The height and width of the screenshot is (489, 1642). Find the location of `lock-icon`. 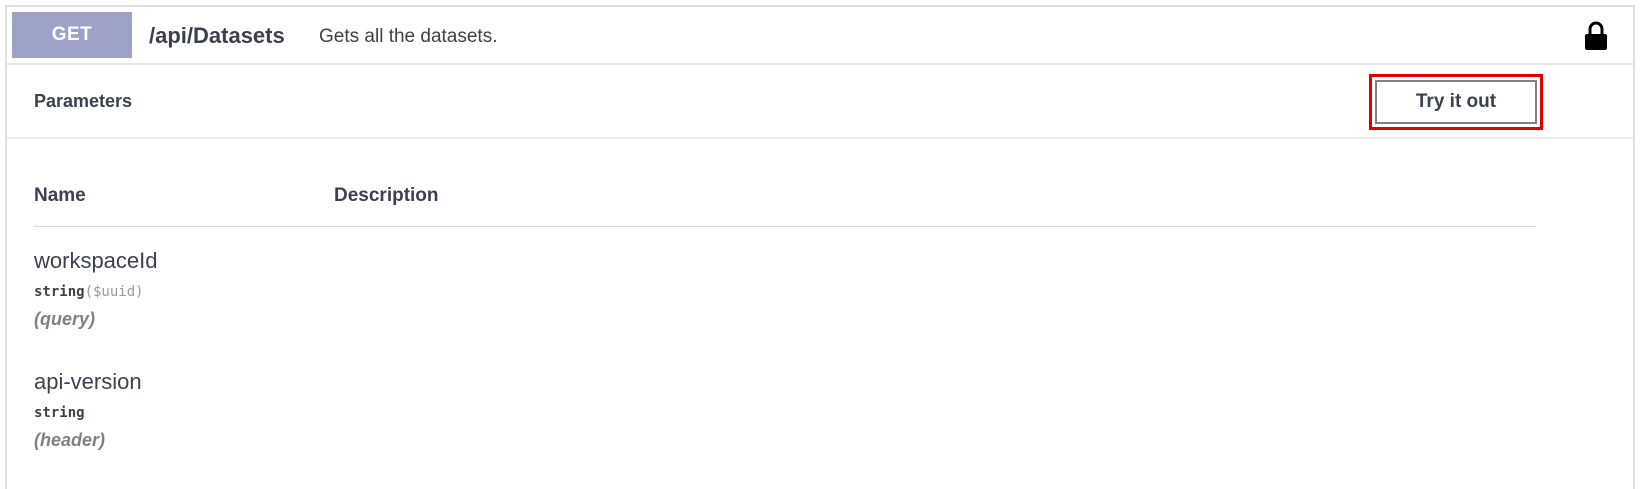

lock-icon is located at coordinates (1596, 36).